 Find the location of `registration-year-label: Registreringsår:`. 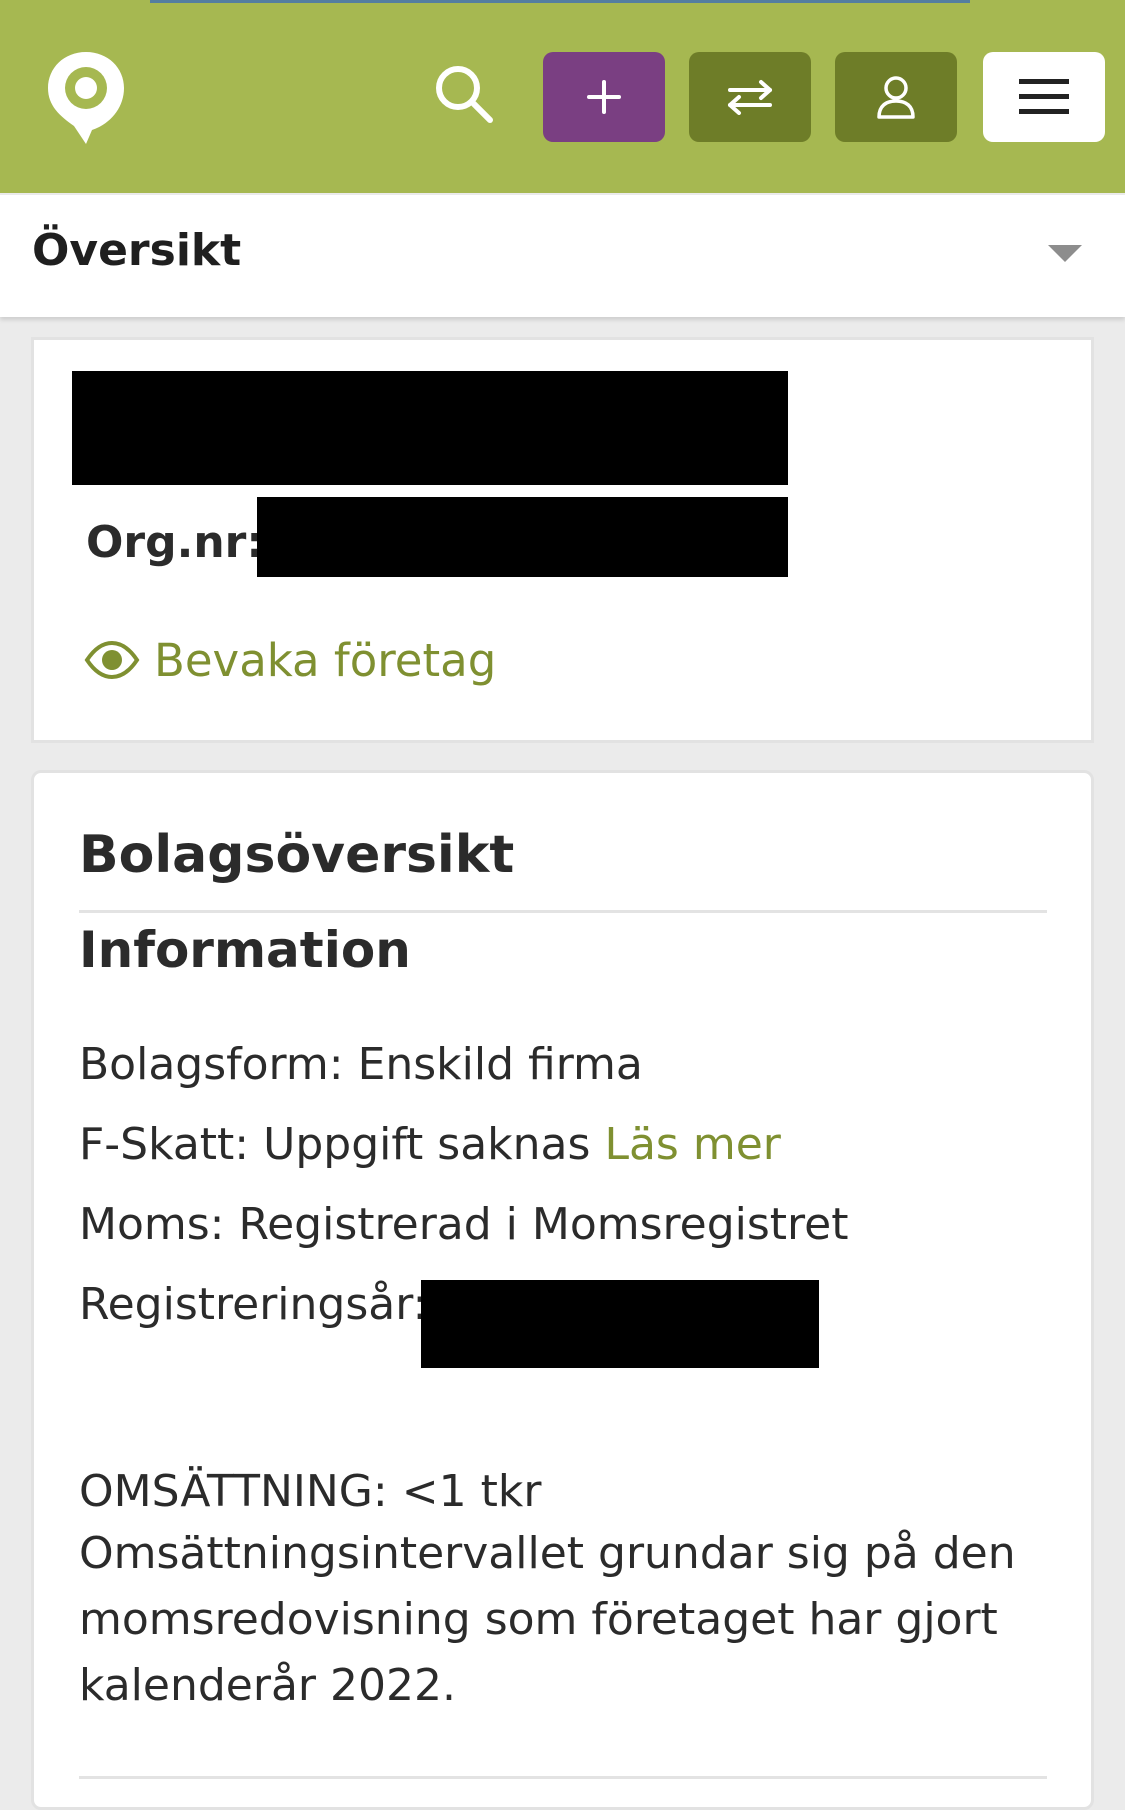

registration-year-label: Registreringsår: is located at coordinates (253, 1304).